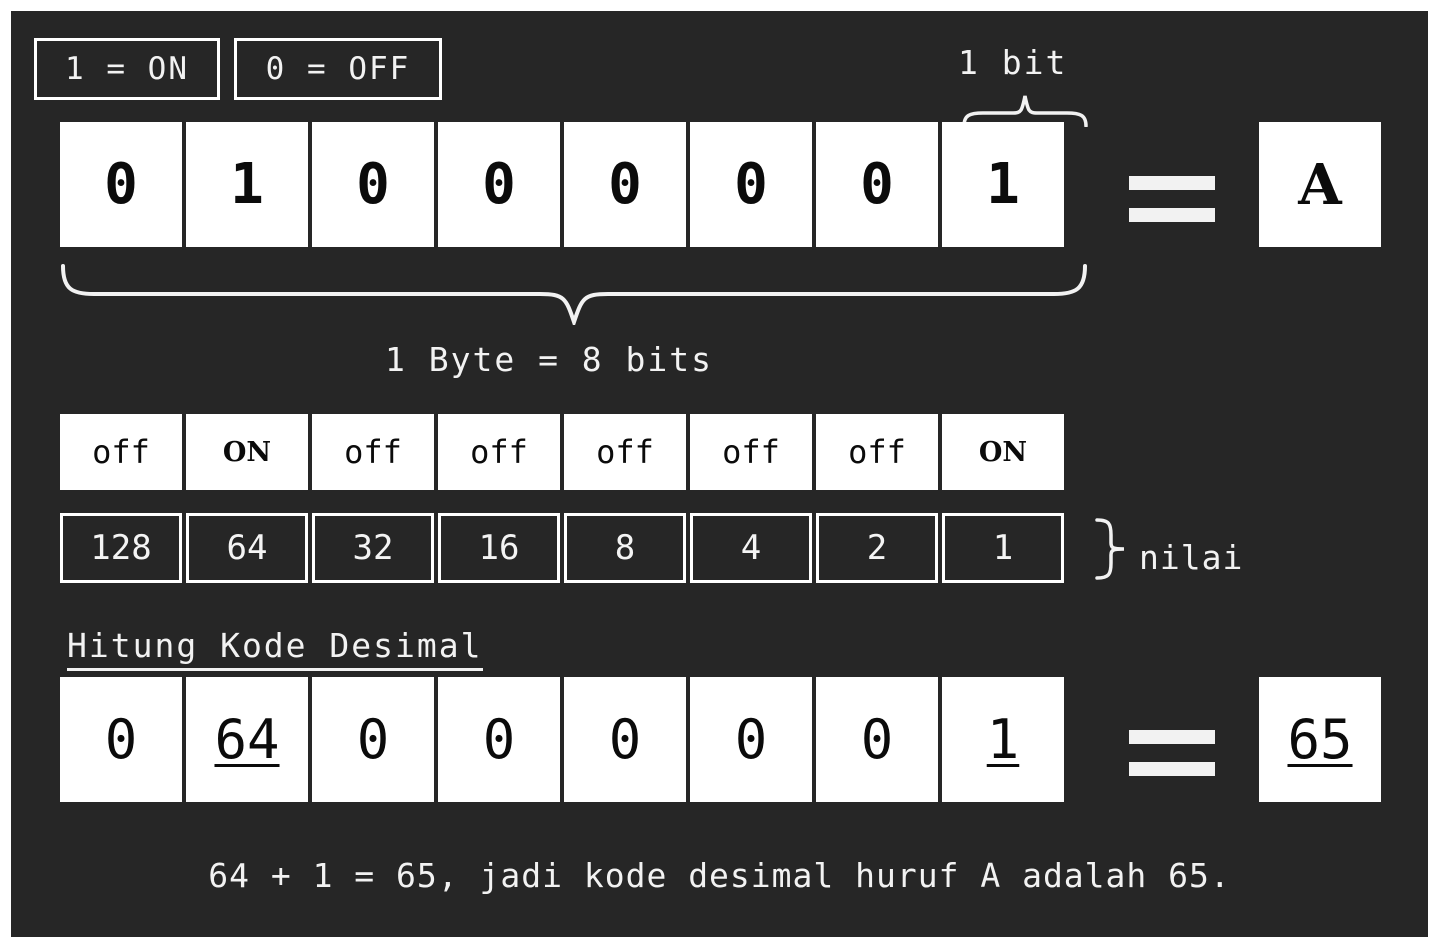 The height and width of the screenshot is (948, 1439). What do you see at coordinates (247, 739) in the screenshot?
I see `decimal-cell: 64` at bounding box center [247, 739].